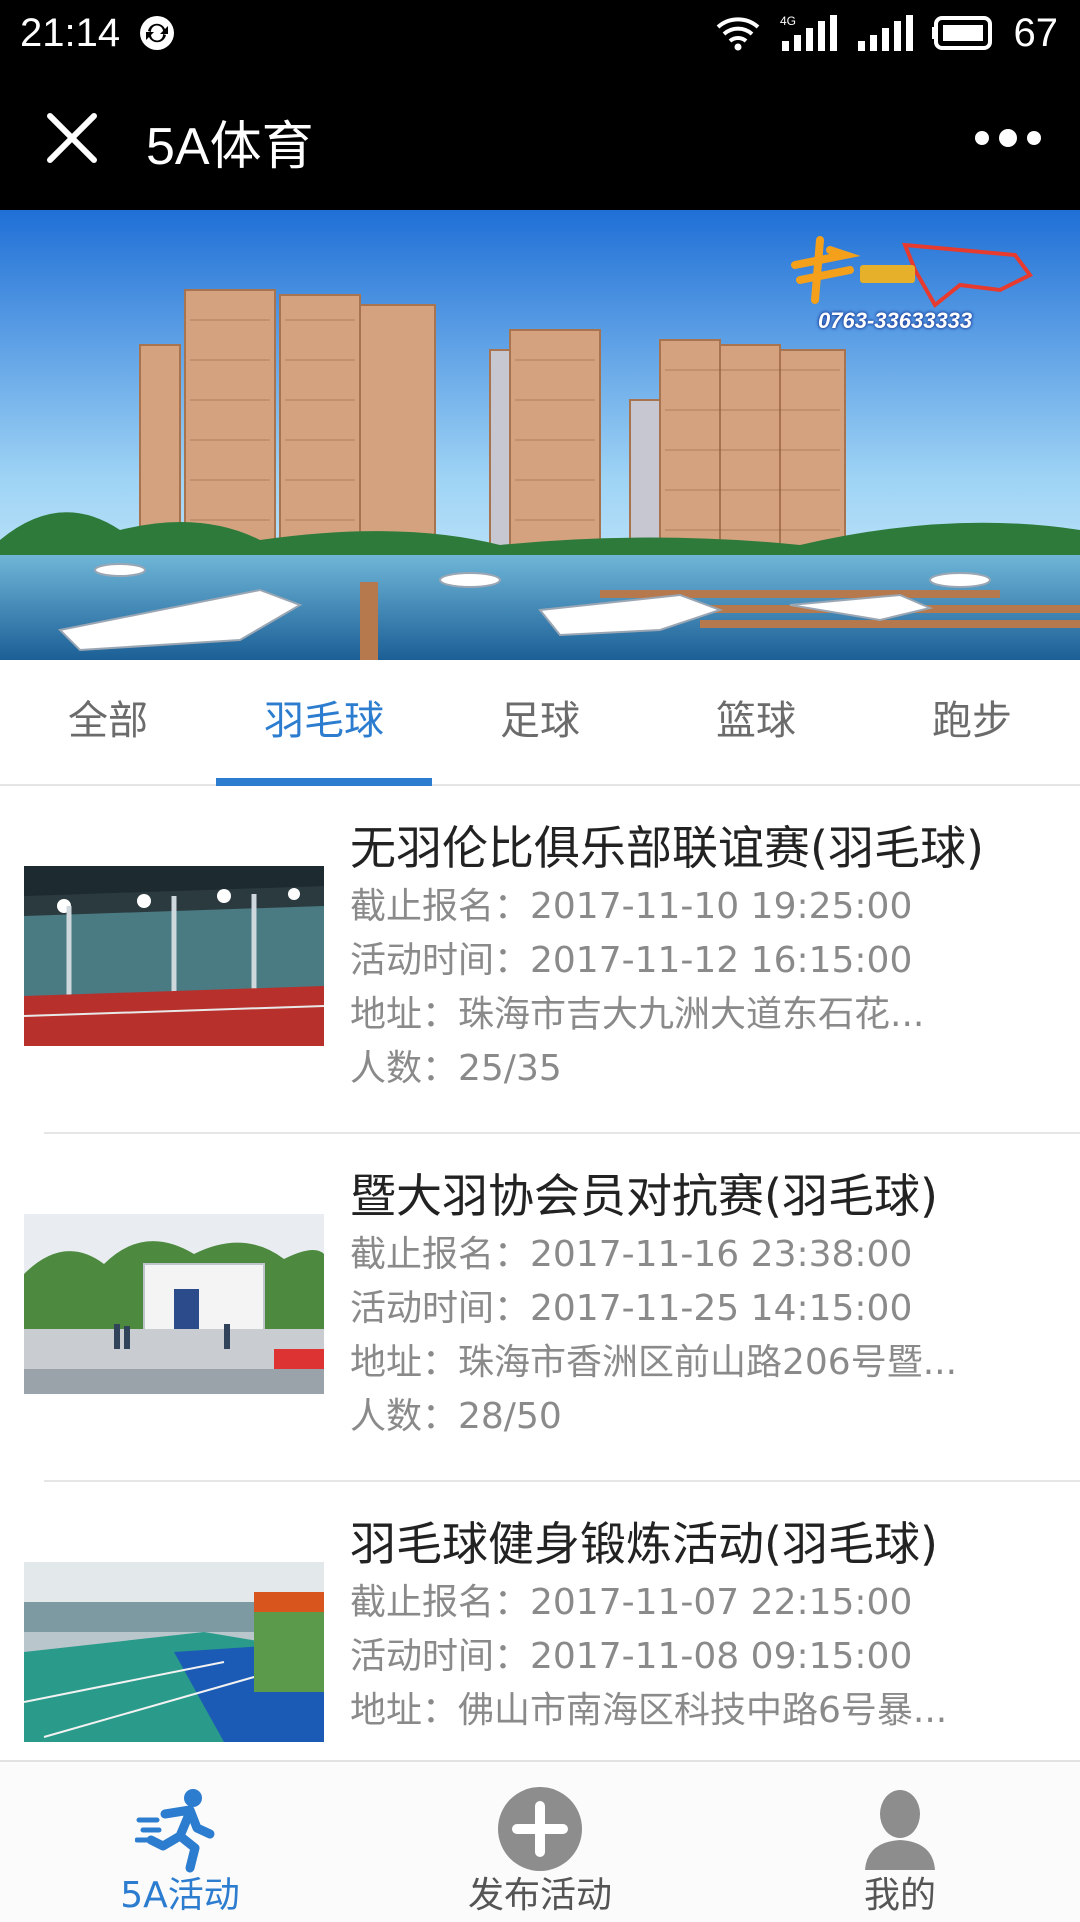 The height and width of the screenshot is (1922, 1080). What do you see at coordinates (631, 1602) in the screenshot?
I see `activity-deadline: 截止报名：2017-11-07 22:15:00` at bounding box center [631, 1602].